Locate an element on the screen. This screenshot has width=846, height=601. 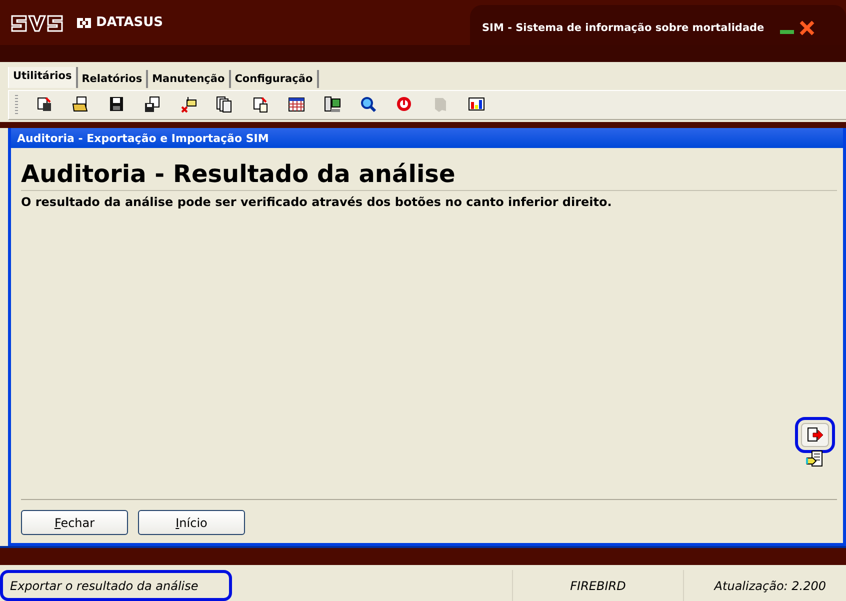
dialog-title: Auditoria - Exportação e Importação SIM is located at coordinates (427, 138).